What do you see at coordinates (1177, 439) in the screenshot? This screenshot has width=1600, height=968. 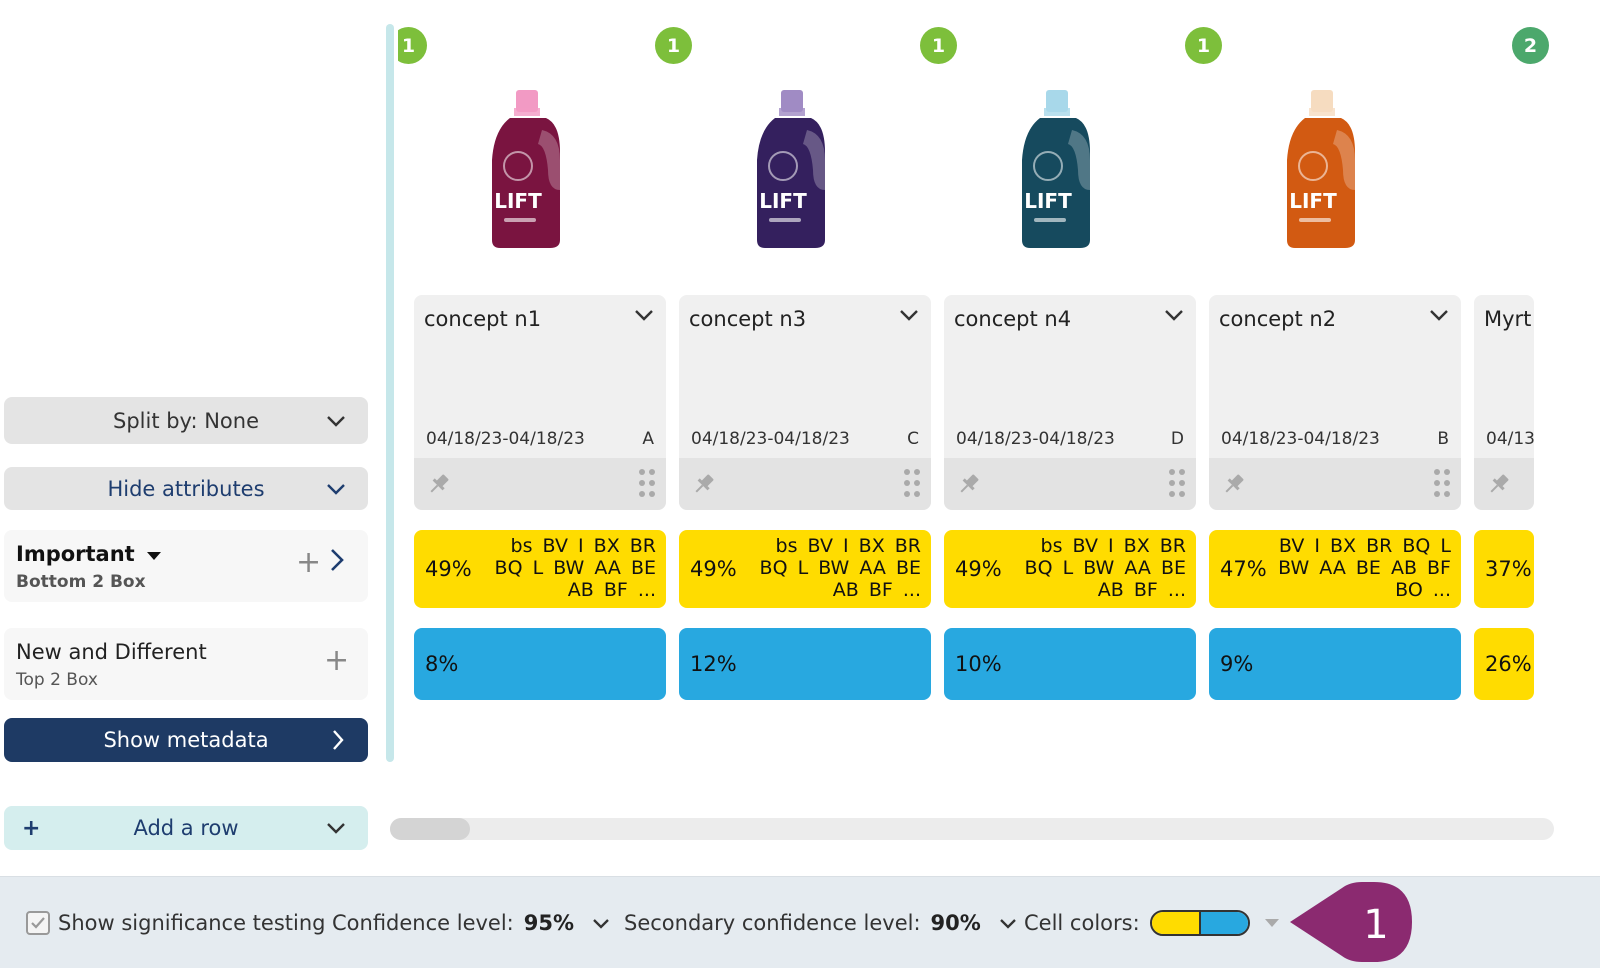 I see `column-letter: D` at bounding box center [1177, 439].